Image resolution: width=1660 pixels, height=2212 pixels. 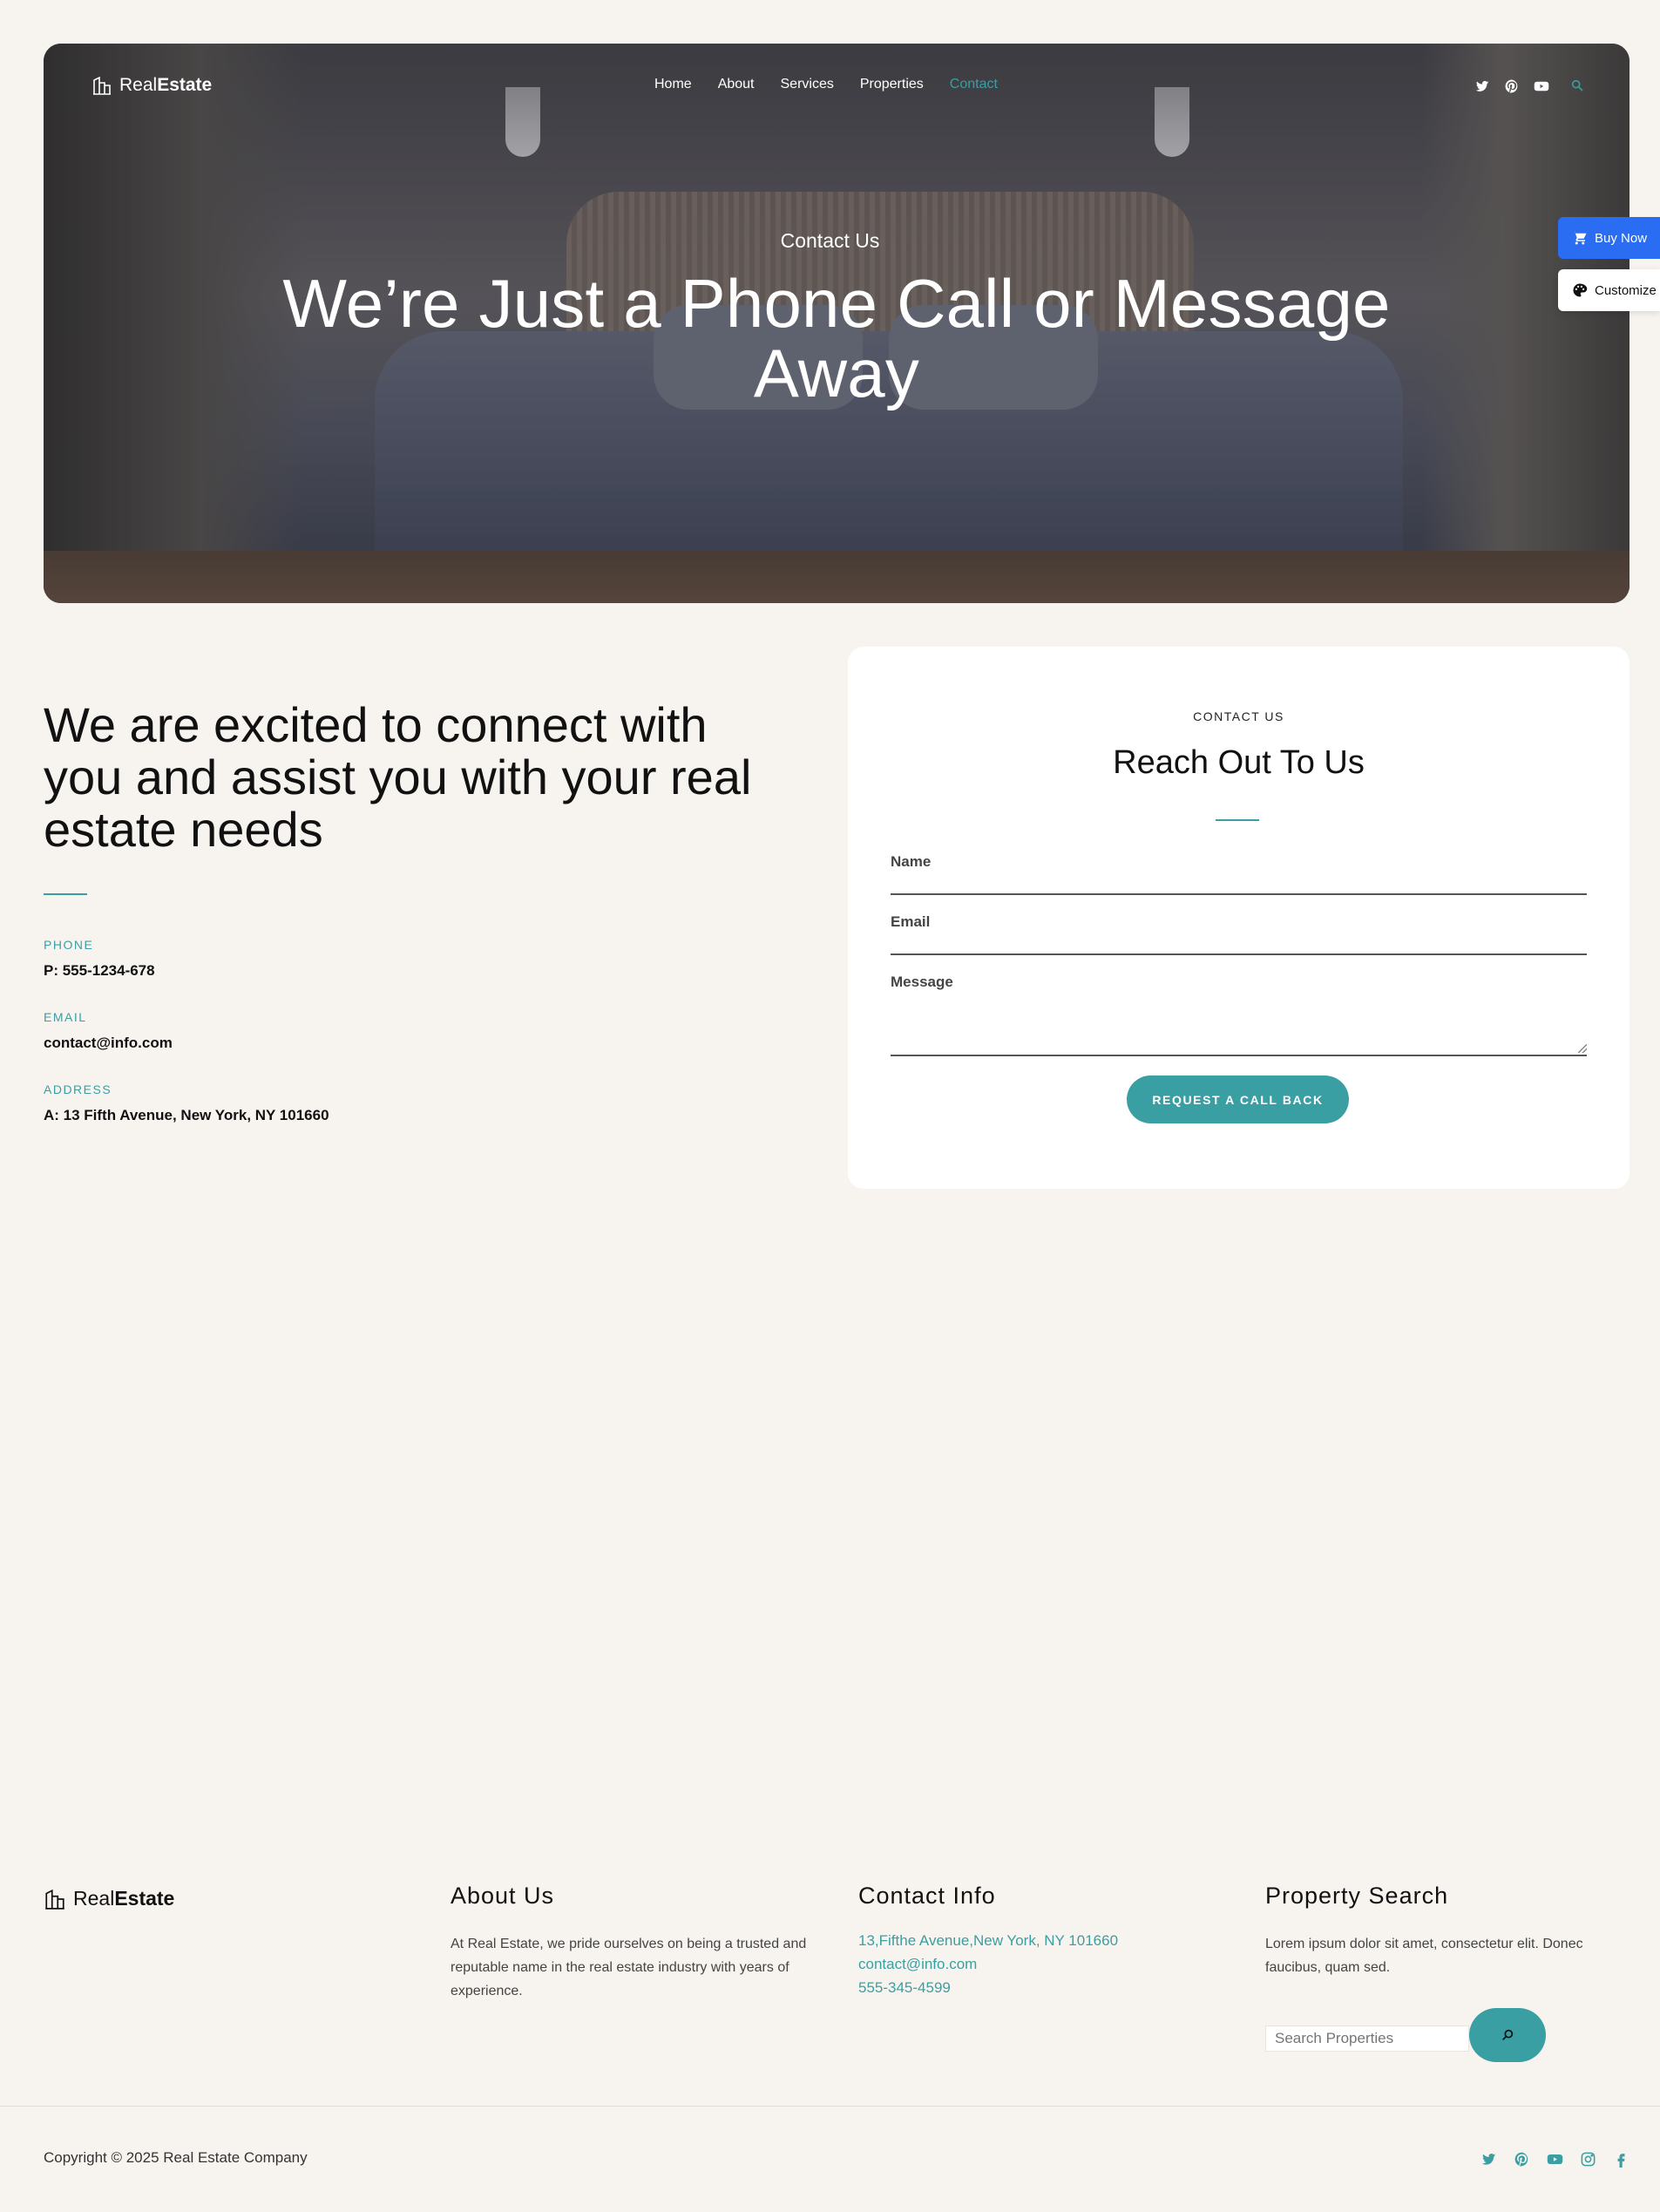 What do you see at coordinates (927, 1896) in the screenshot?
I see `footer-contact-title: Contact Info` at bounding box center [927, 1896].